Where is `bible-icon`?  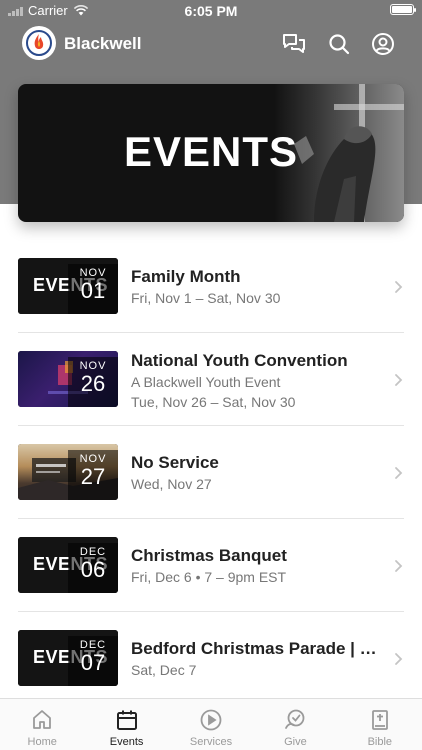 bible-icon is located at coordinates (379, 720).